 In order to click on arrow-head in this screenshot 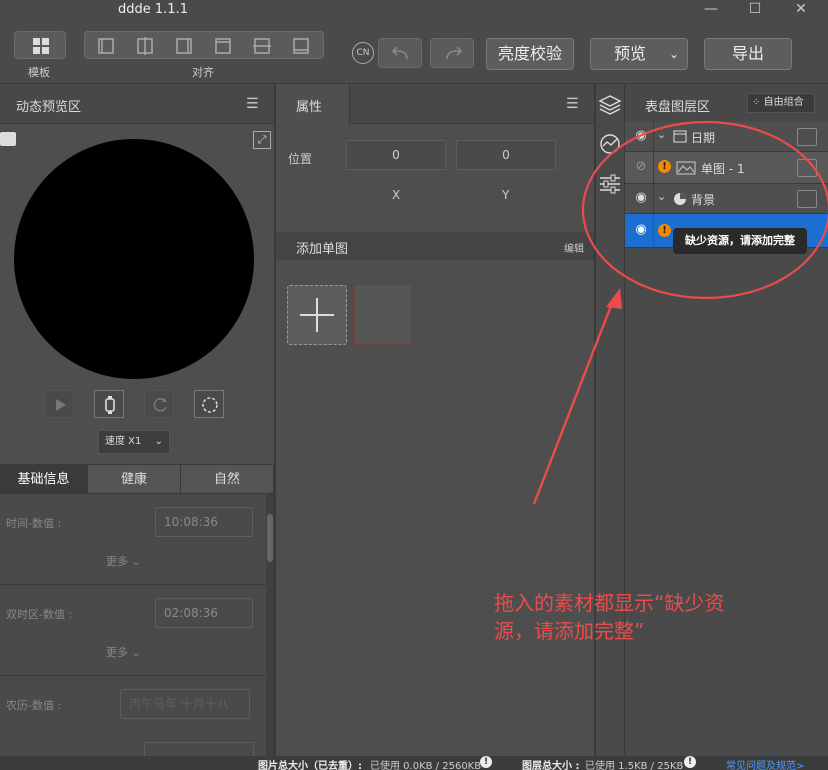, I will do `click(614, 298)`.